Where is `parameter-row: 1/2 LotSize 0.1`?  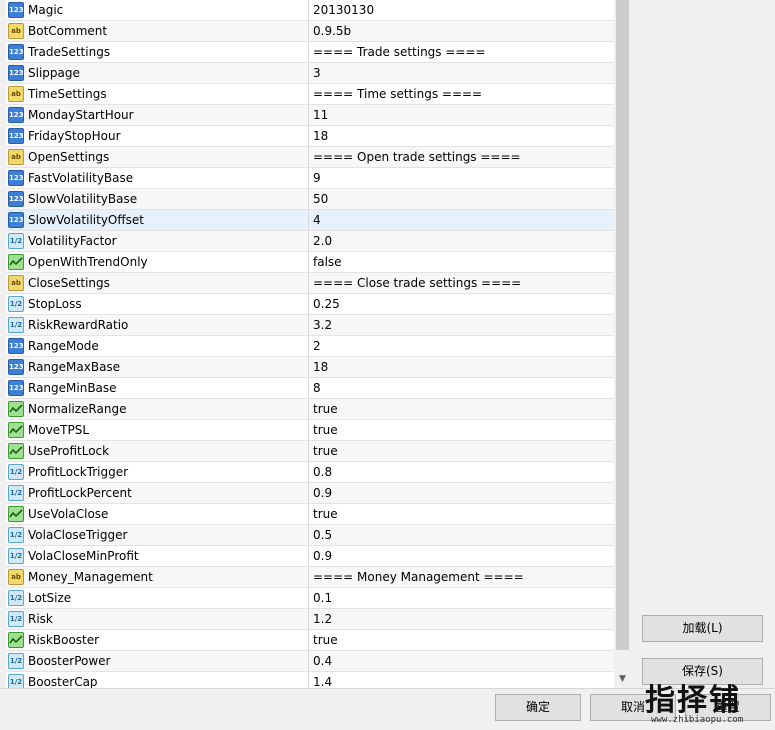 parameter-row: 1/2 LotSize 0.1 is located at coordinates (310, 598).